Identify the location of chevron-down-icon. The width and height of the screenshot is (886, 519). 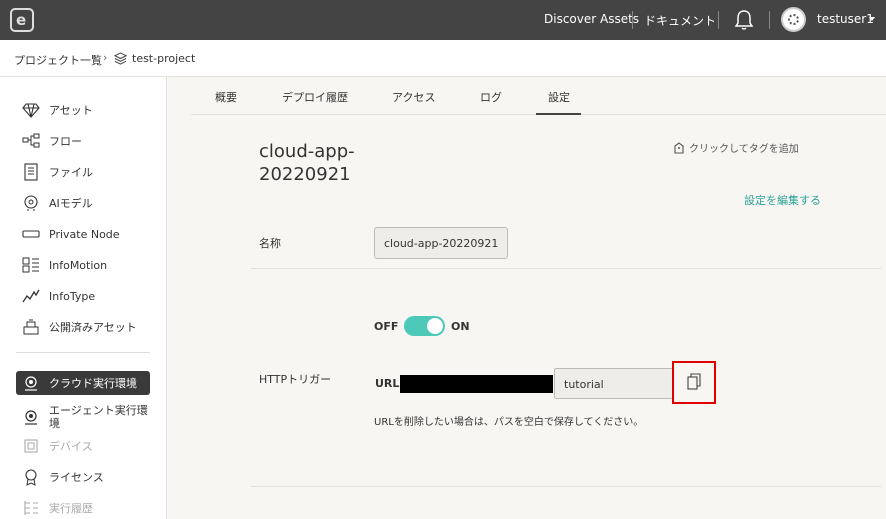
(872, 19).